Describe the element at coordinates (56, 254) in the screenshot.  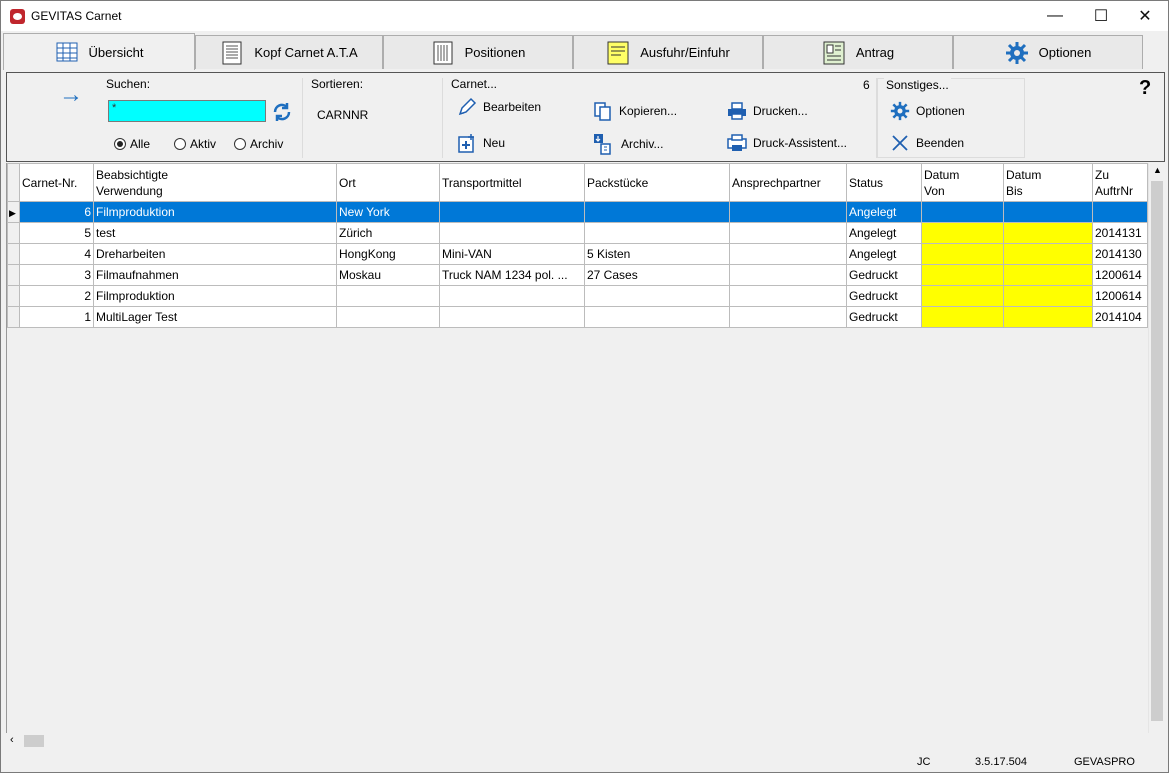
I see `table-cell: 4` at that location.